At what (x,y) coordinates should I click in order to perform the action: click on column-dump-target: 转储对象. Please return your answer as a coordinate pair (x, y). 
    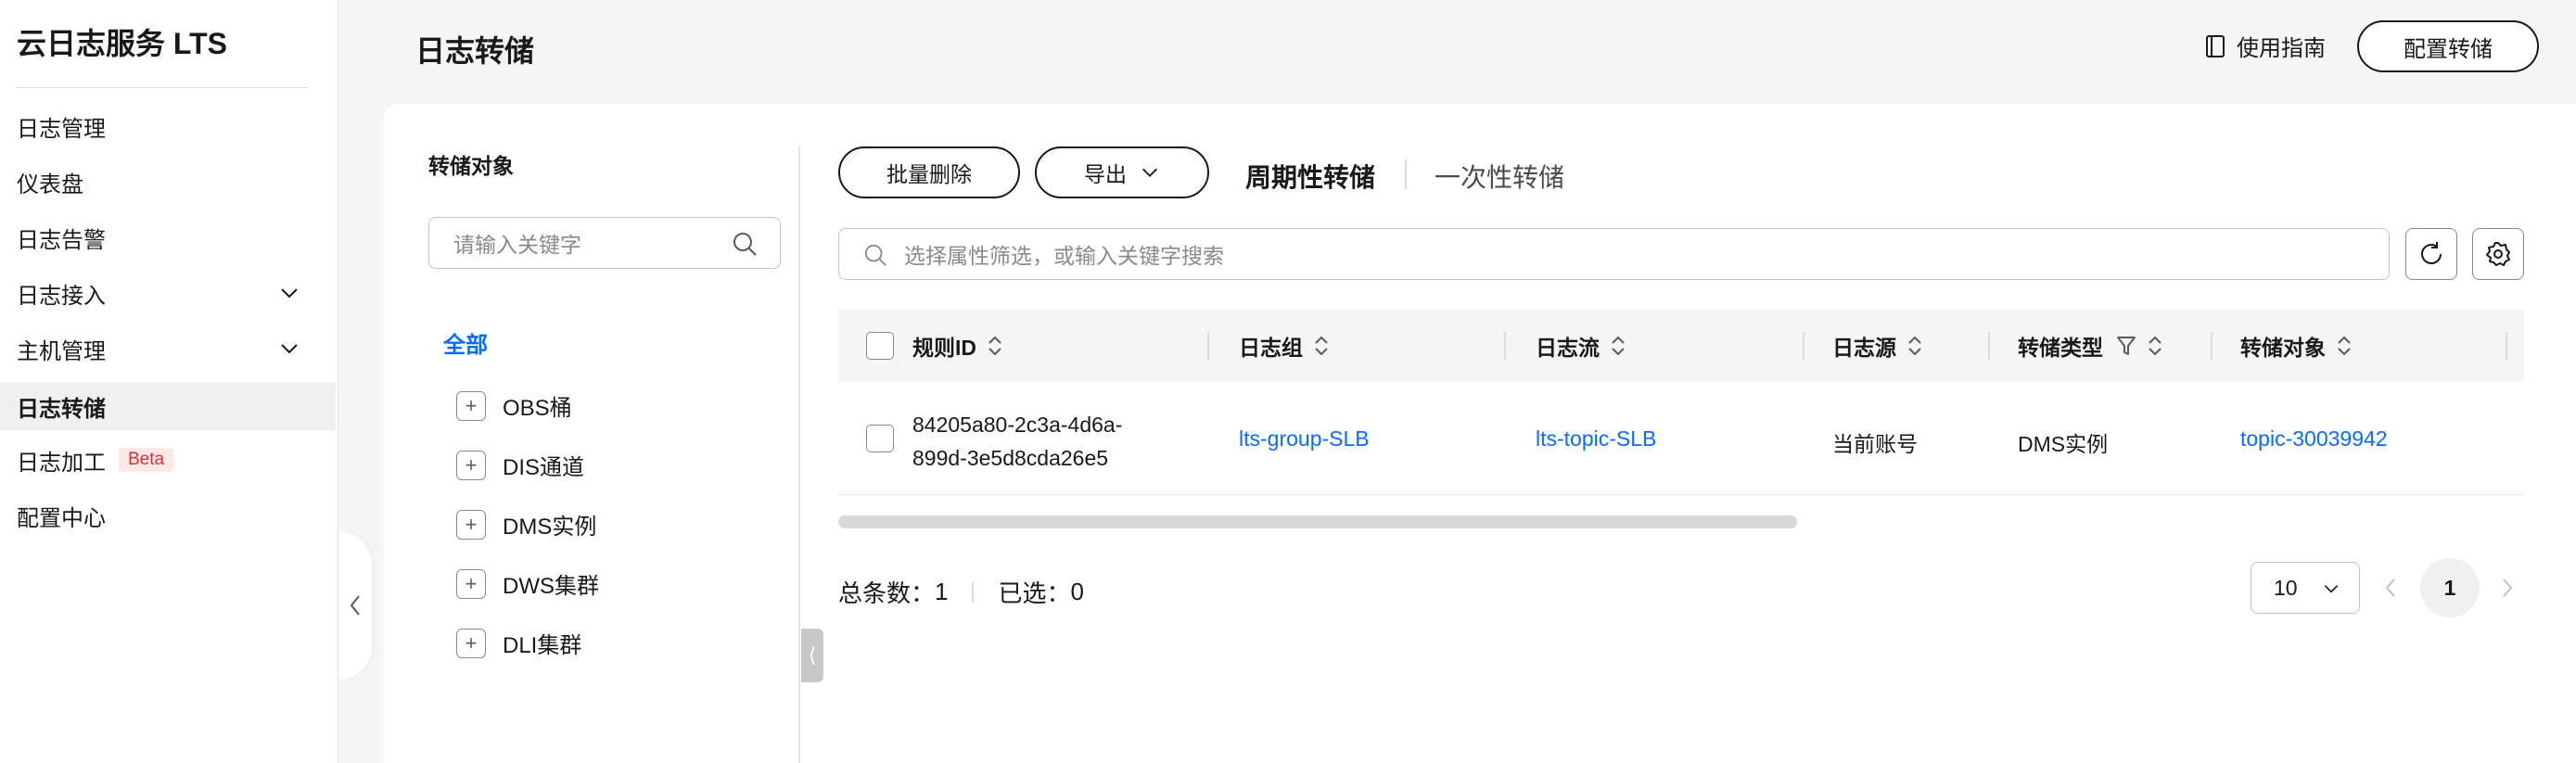
    Looking at the image, I should click on (2297, 346).